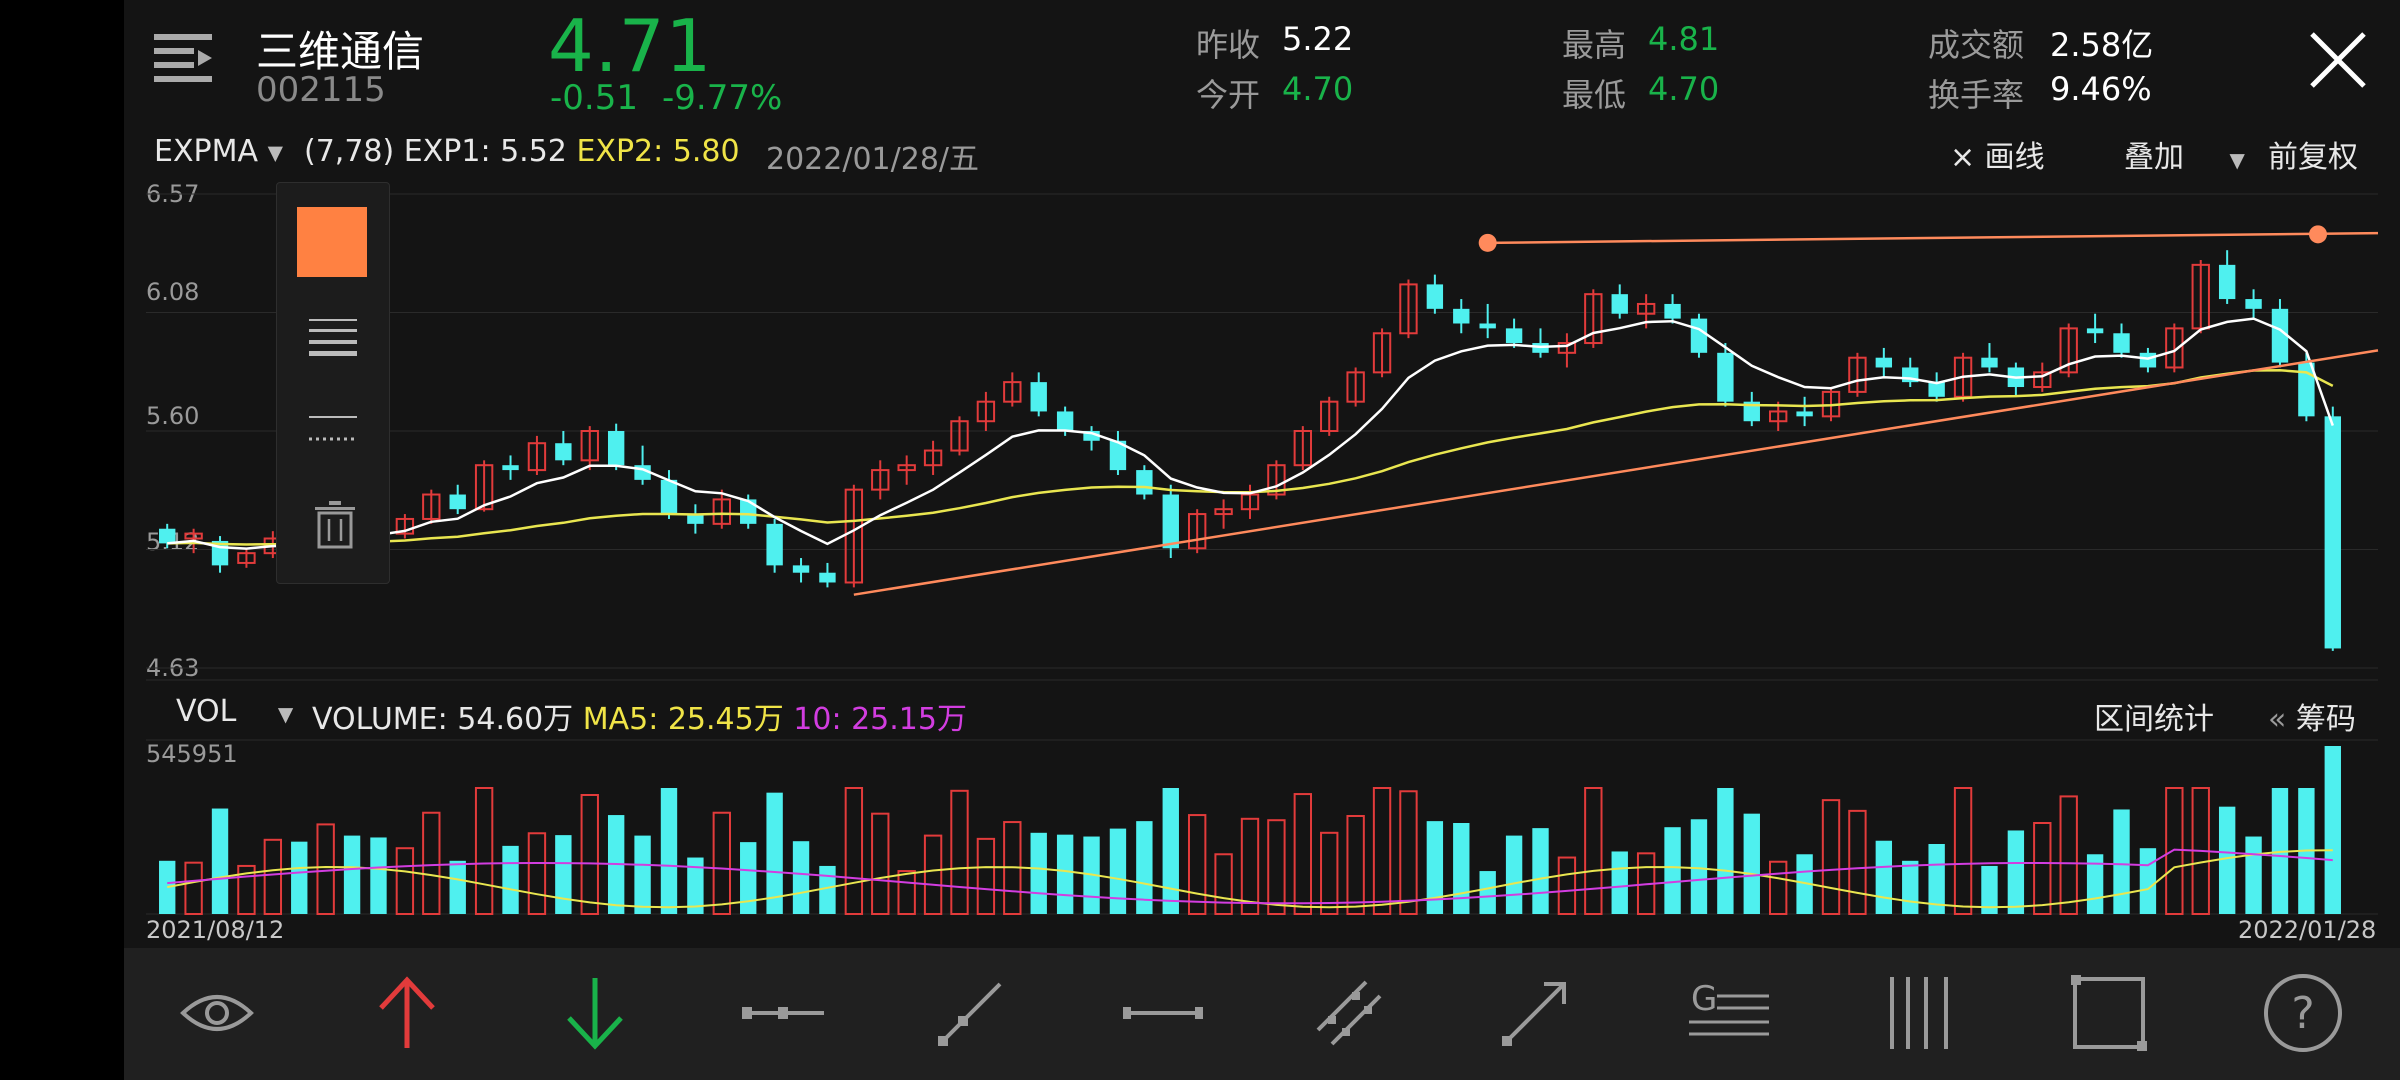 The width and height of the screenshot is (2400, 1080). Describe the element at coordinates (332, 242) in the screenshot. I see `color-swatch` at that location.